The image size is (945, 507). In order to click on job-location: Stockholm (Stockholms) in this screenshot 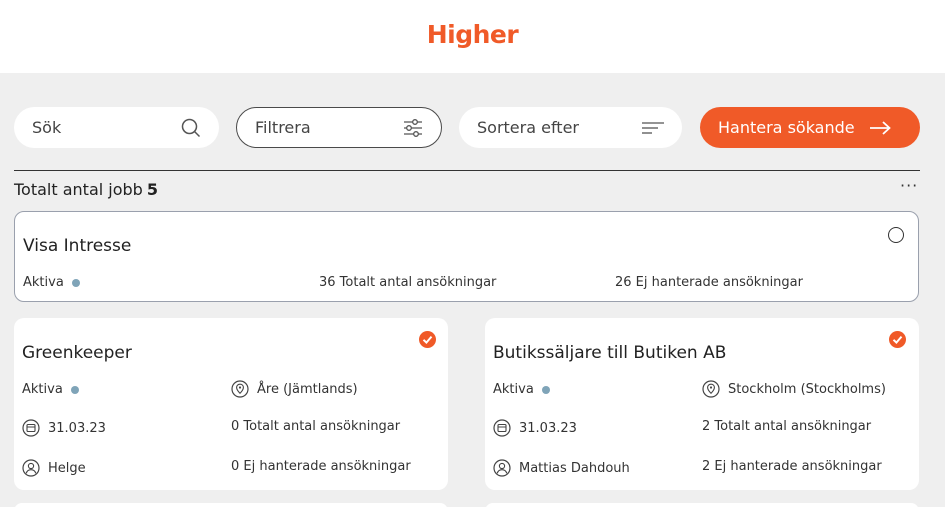, I will do `click(794, 389)`.